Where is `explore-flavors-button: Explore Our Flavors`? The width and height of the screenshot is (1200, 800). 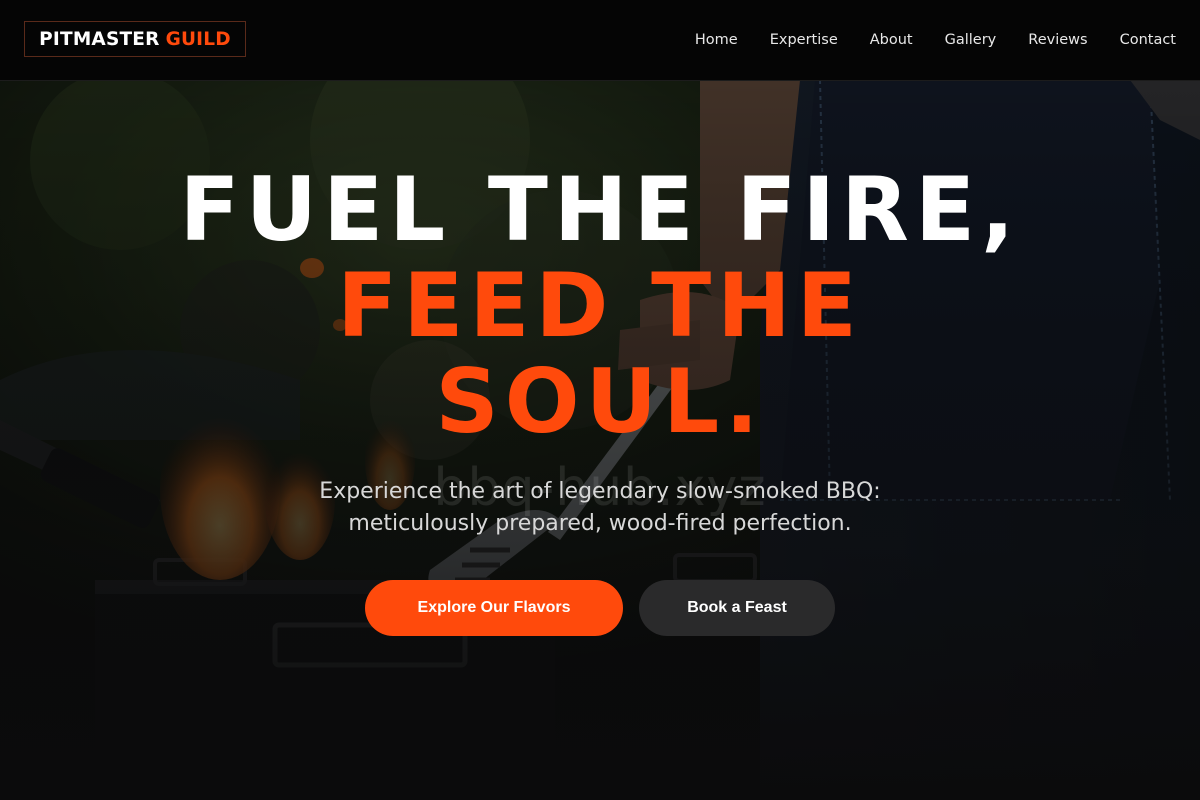 explore-flavors-button: Explore Our Flavors is located at coordinates (494, 608).